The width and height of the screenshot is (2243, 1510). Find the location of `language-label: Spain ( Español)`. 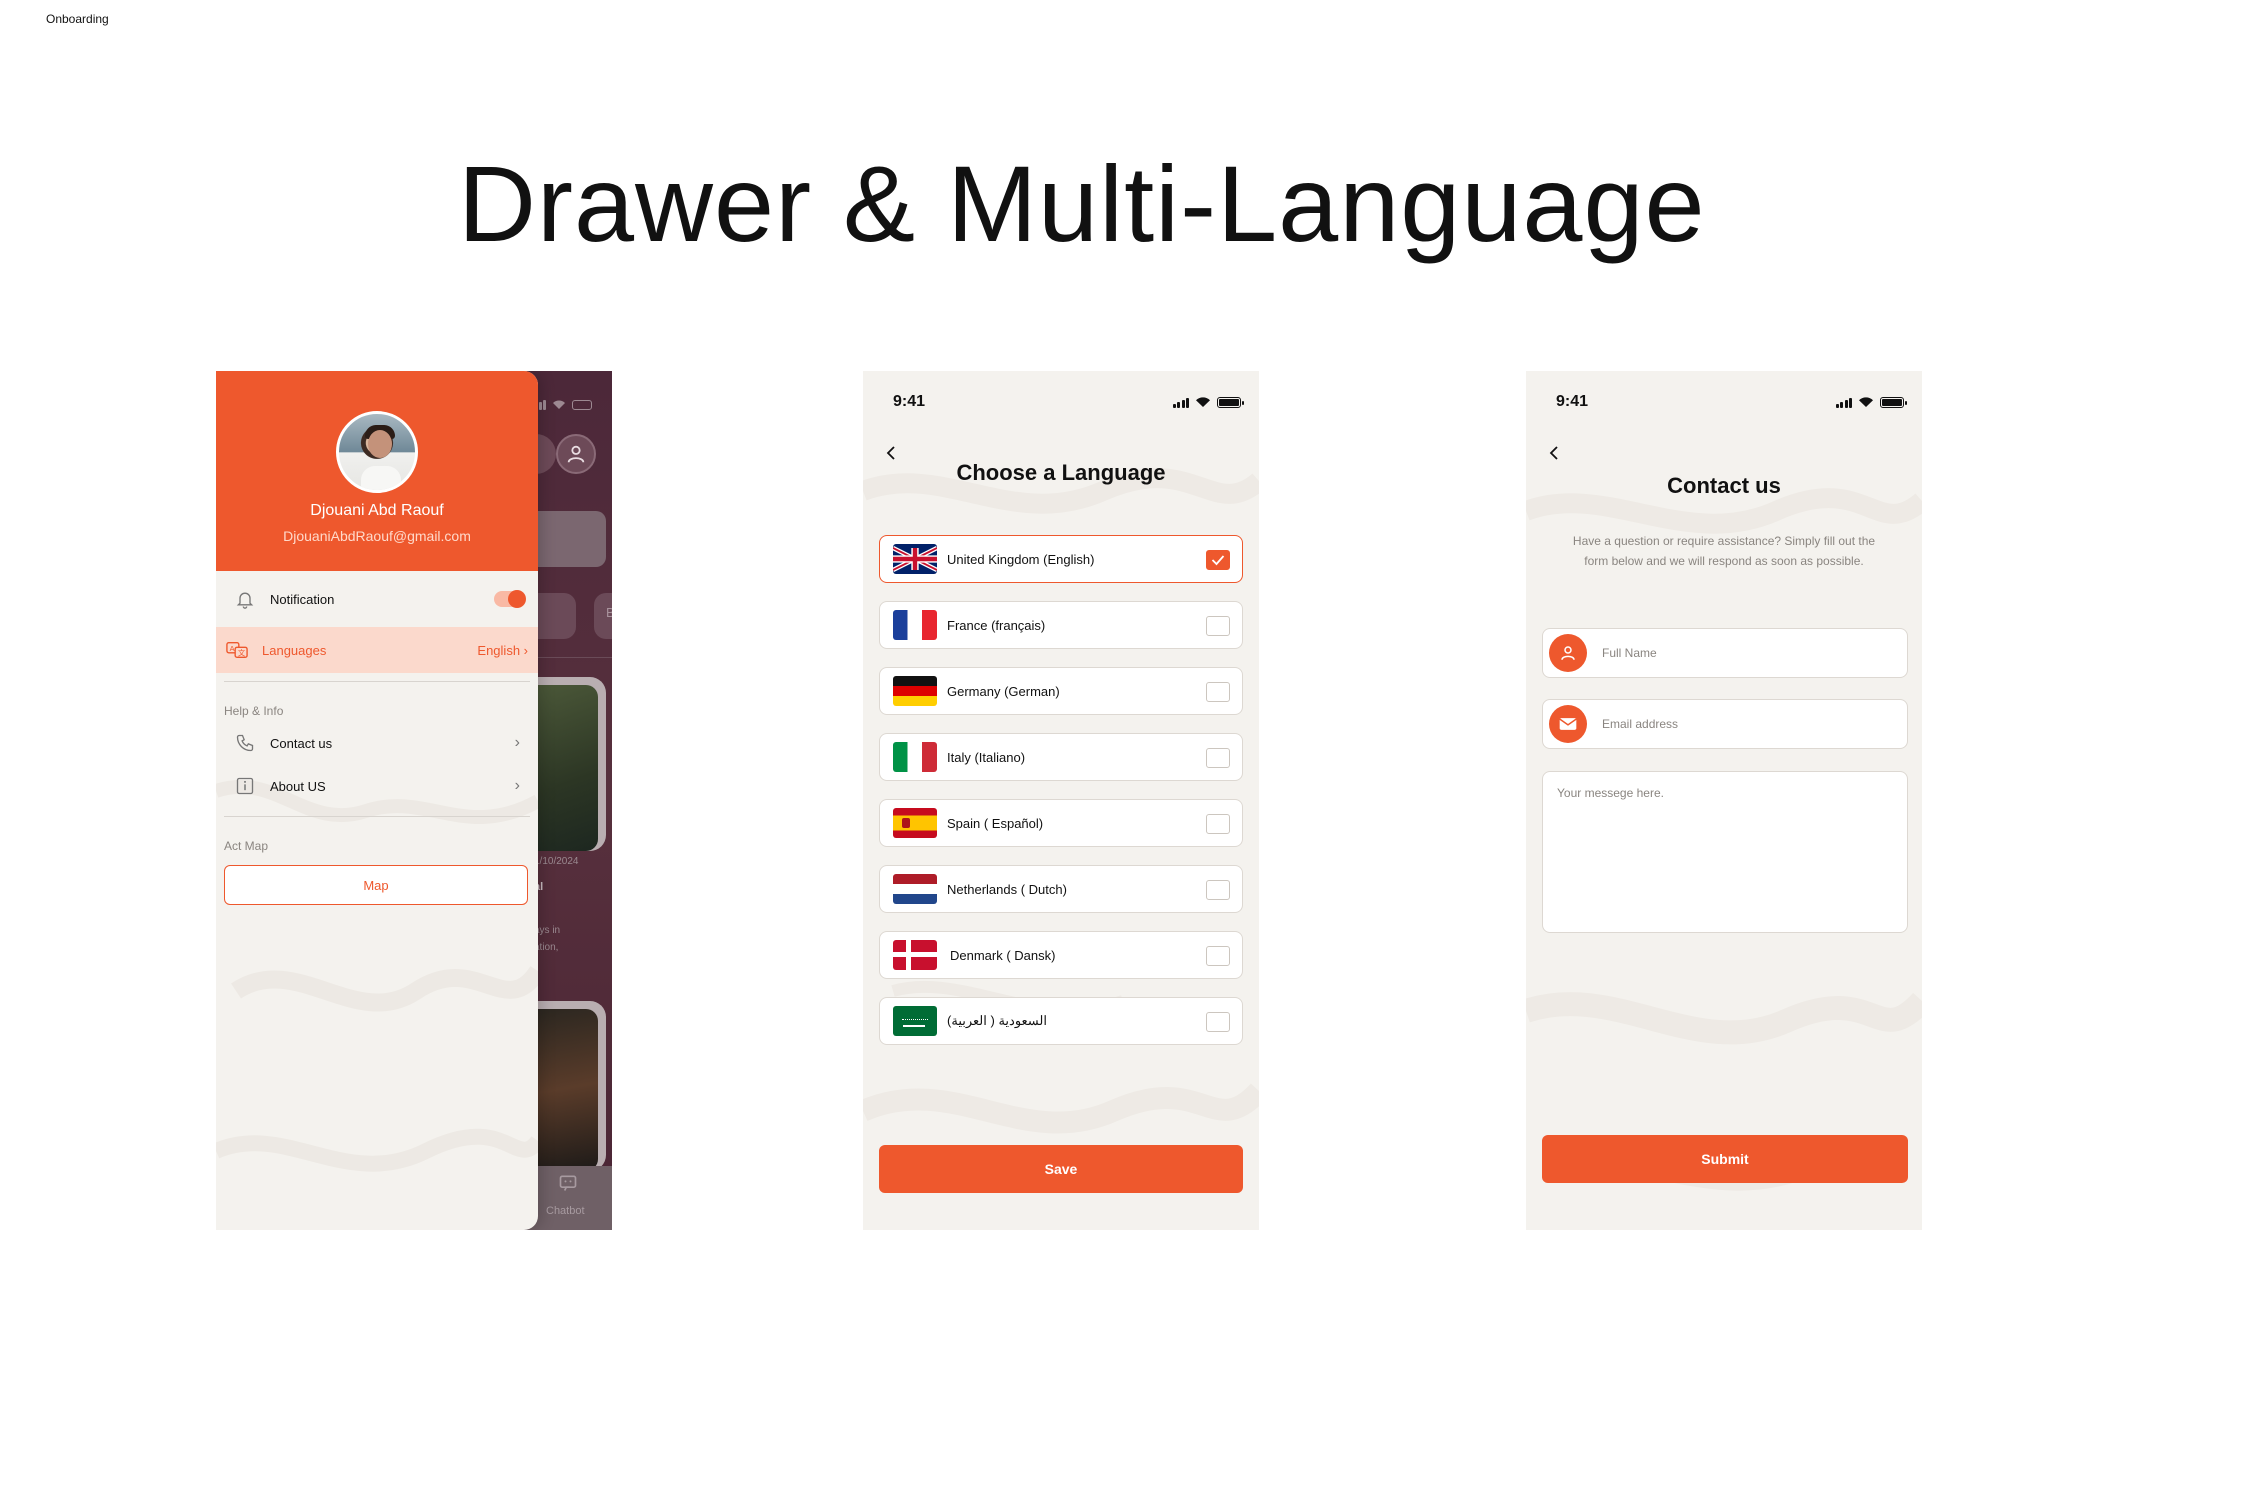

language-label: Spain ( Español) is located at coordinates (995, 823).